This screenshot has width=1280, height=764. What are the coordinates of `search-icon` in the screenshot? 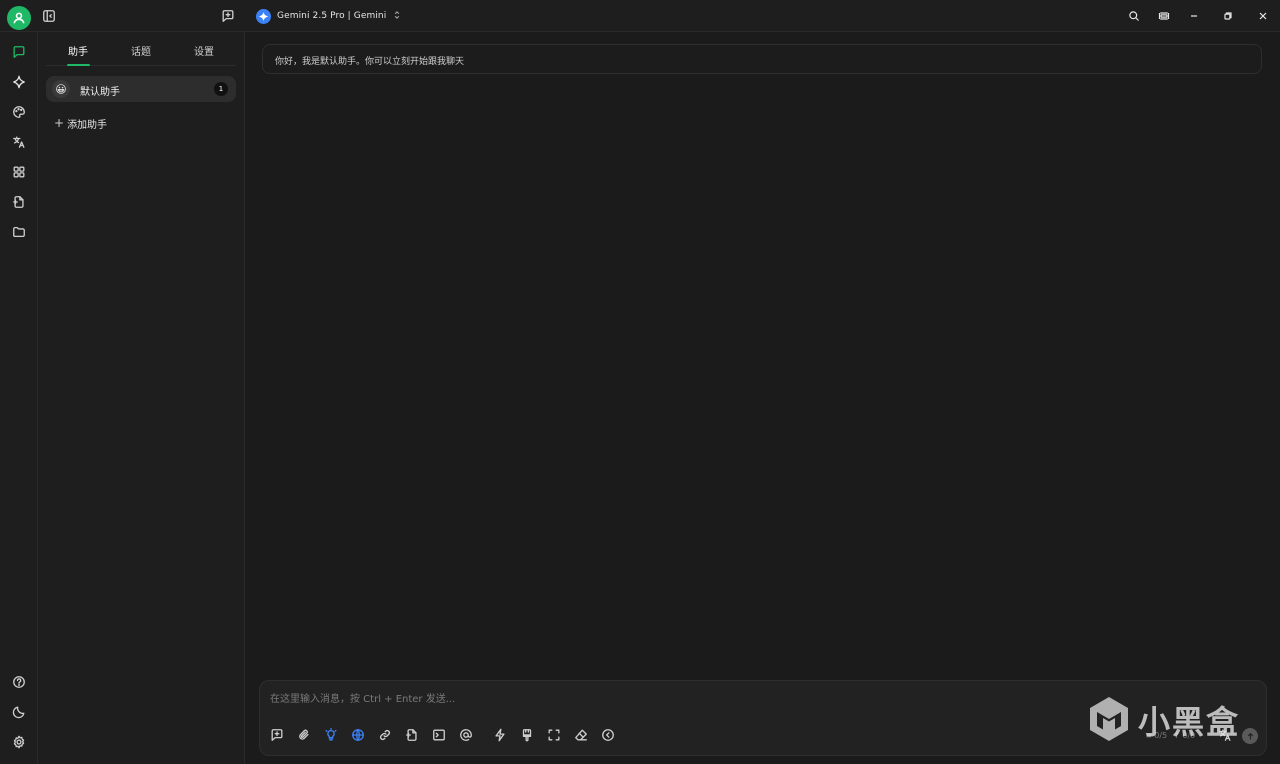 It's located at (1134, 16).